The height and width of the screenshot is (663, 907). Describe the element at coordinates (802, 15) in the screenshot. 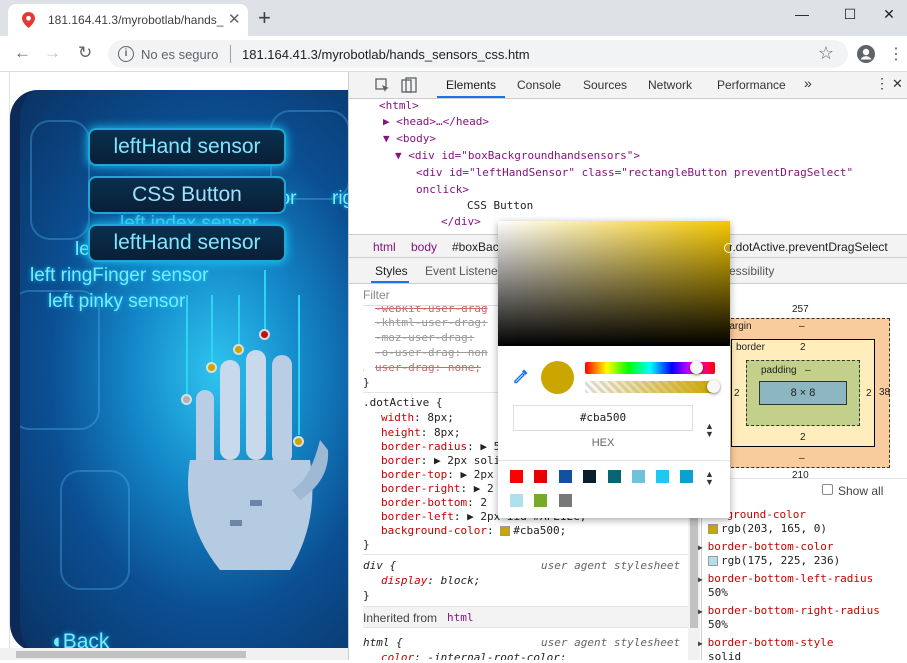

I see `minimize-button: —` at that location.